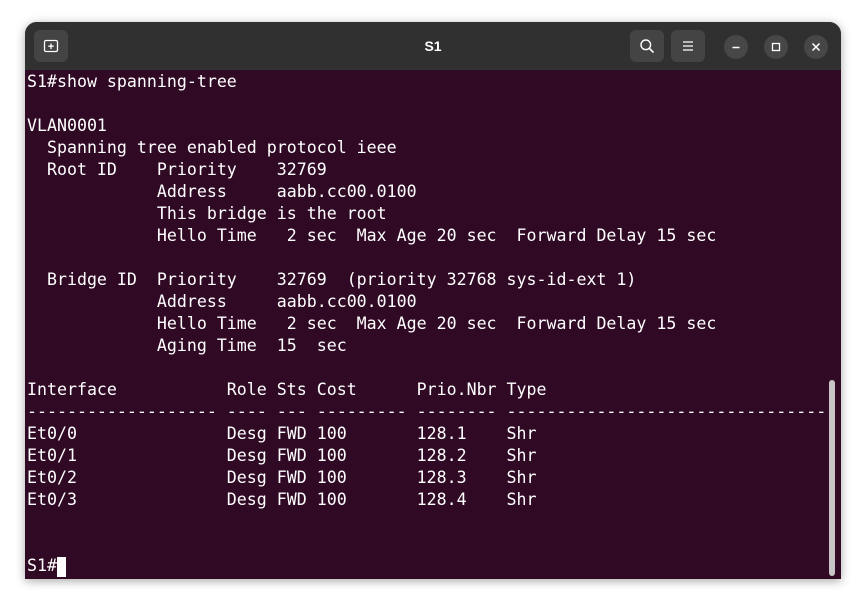  Describe the element at coordinates (212, 147) in the screenshot. I see `terminal-line: Spanning tree enabled protocol ieee` at that location.